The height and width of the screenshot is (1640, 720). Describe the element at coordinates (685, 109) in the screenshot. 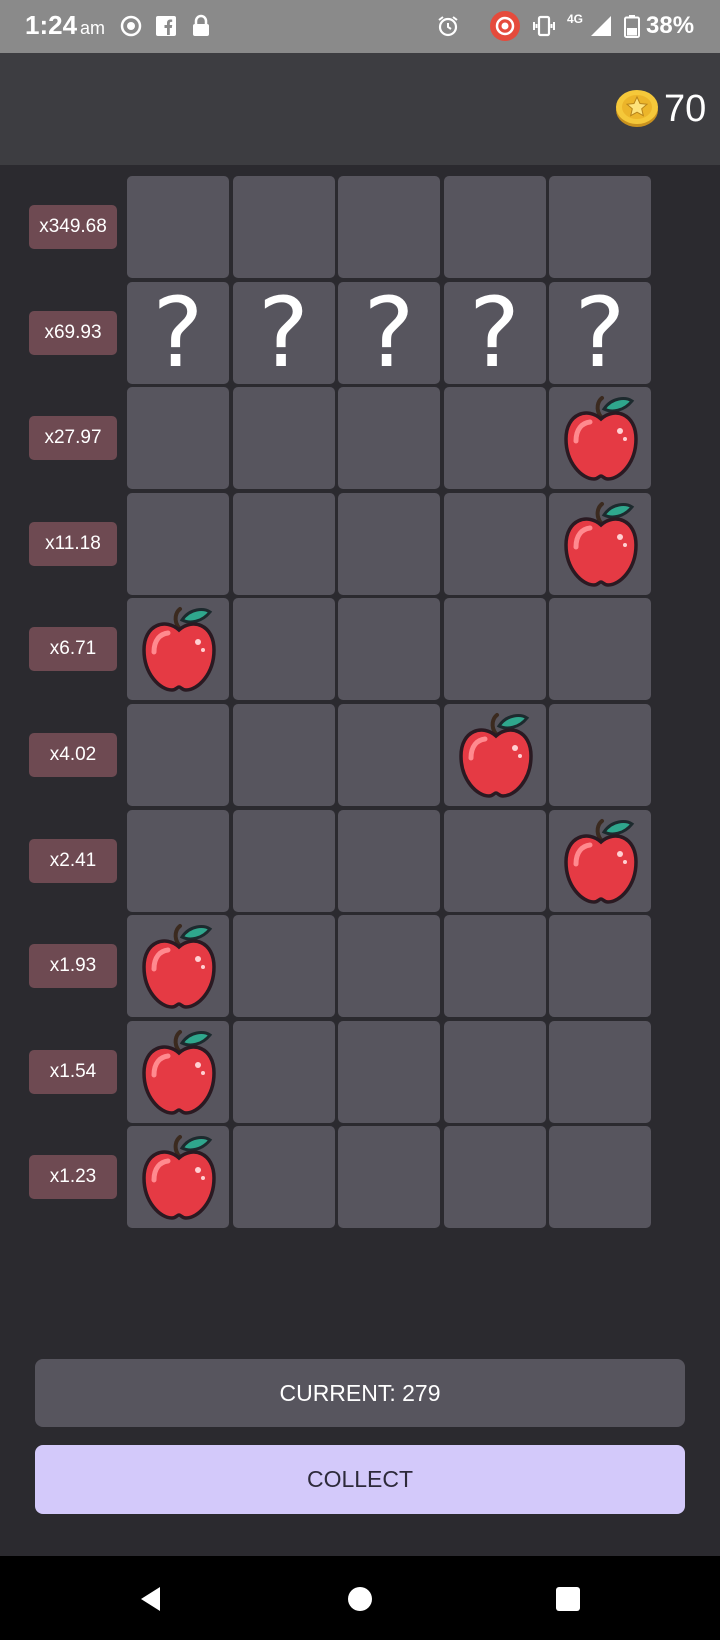

I see `coin-count: 70` at that location.